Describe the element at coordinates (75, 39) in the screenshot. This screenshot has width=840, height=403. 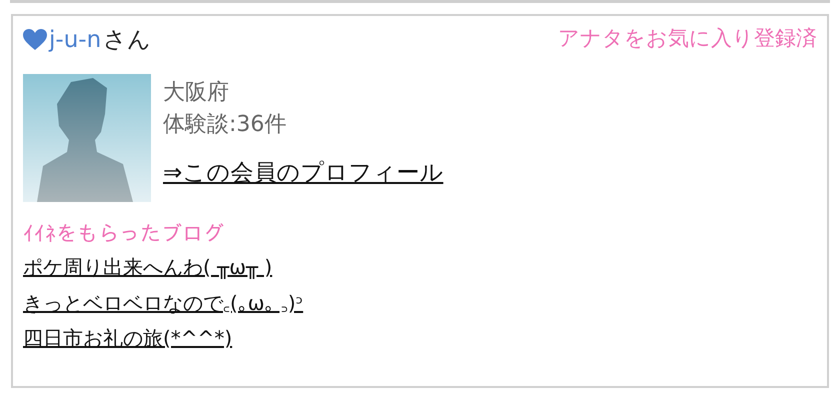
I see `member-name-link: j-u-n` at that location.